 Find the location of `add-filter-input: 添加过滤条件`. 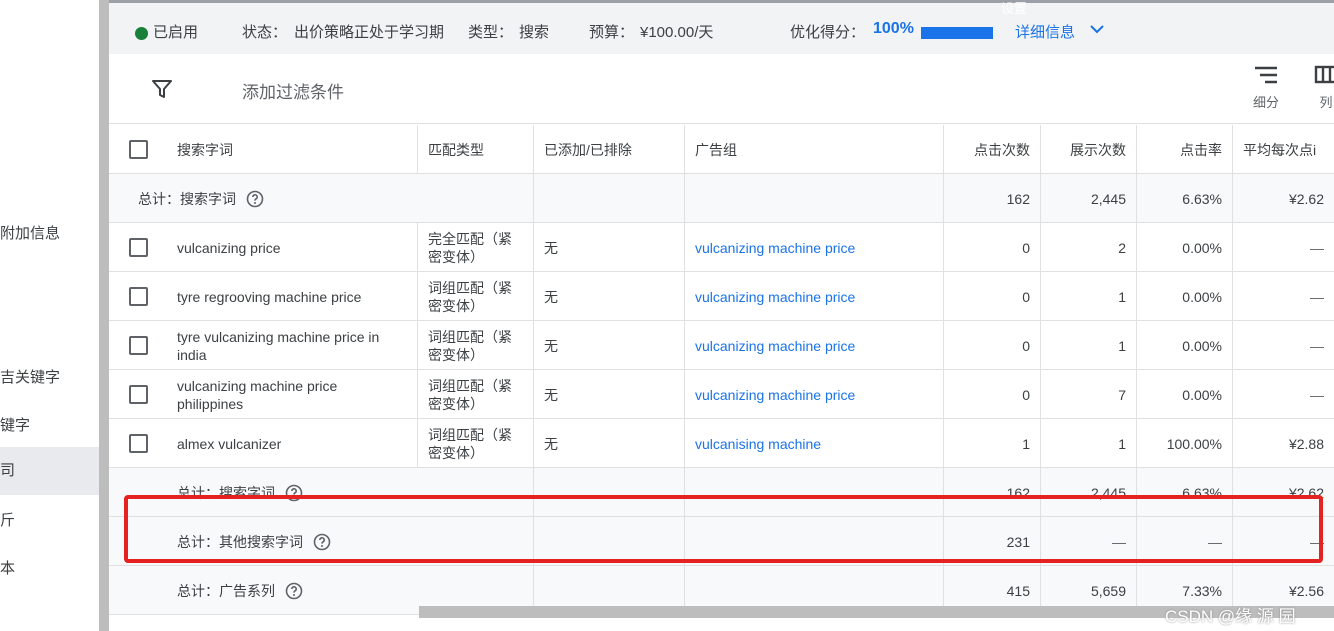

add-filter-input: 添加过滤条件 is located at coordinates (293, 90).